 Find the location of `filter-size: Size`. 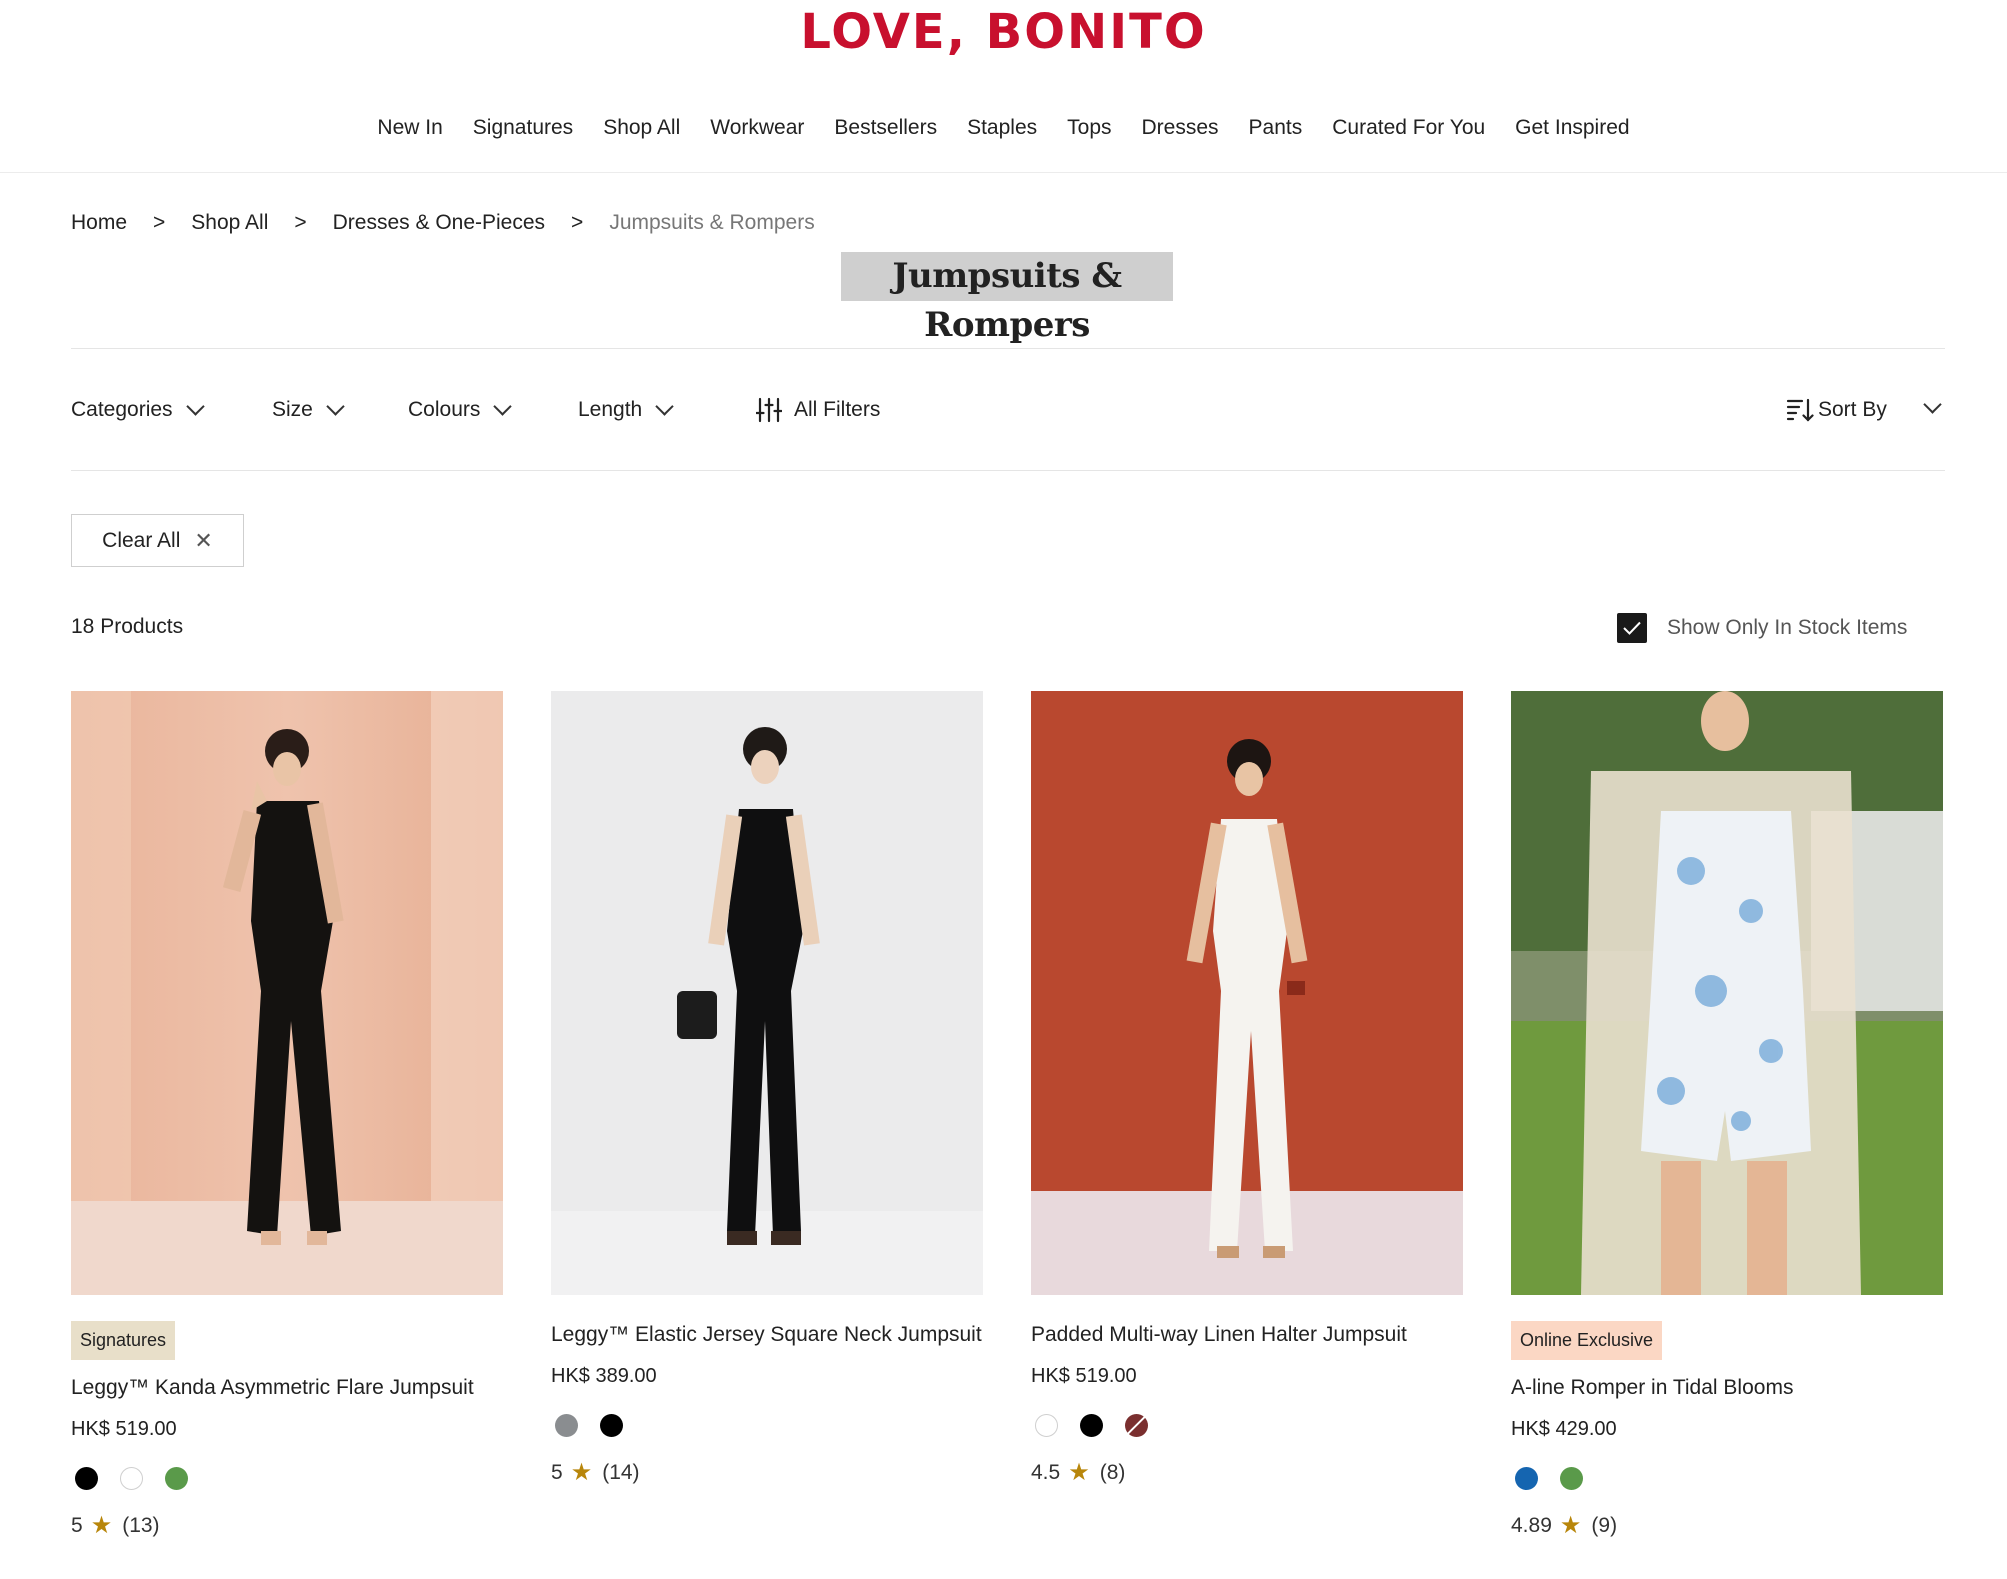

filter-size: Size is located at coordinates (308, 410).